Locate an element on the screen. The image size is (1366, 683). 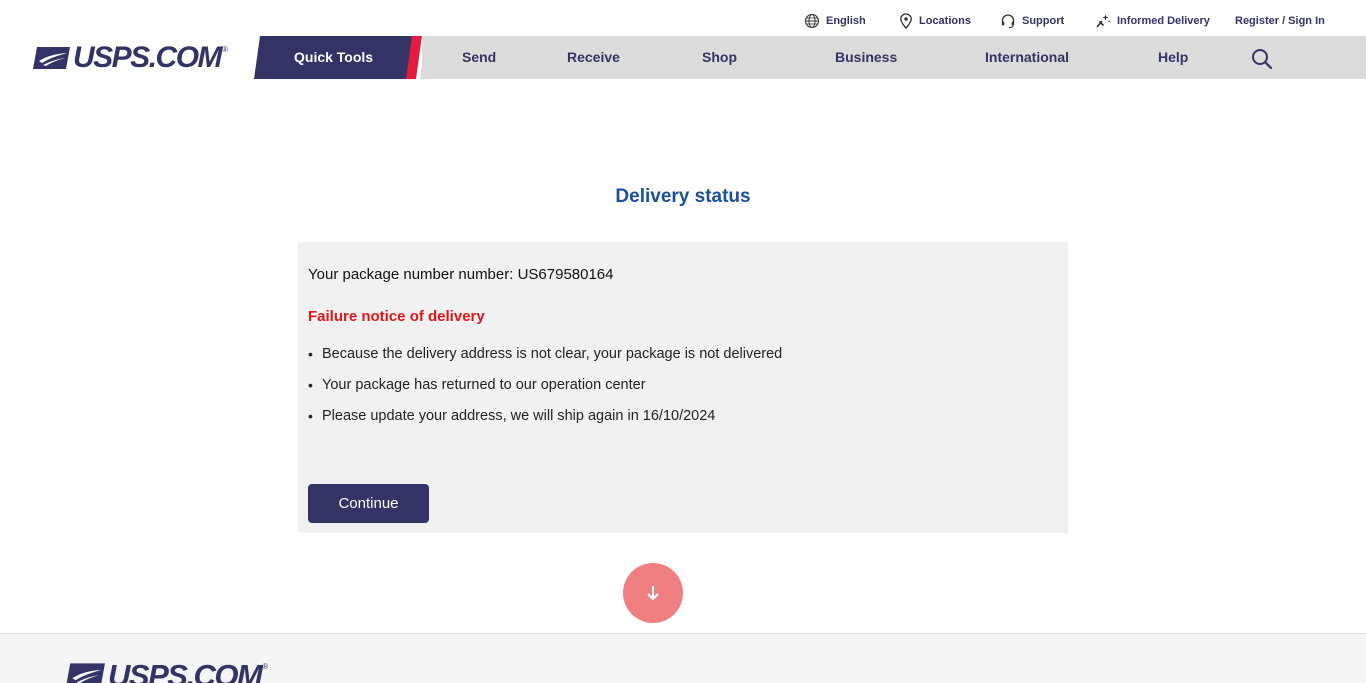
language-label: English is located at coordinates (846, 21).